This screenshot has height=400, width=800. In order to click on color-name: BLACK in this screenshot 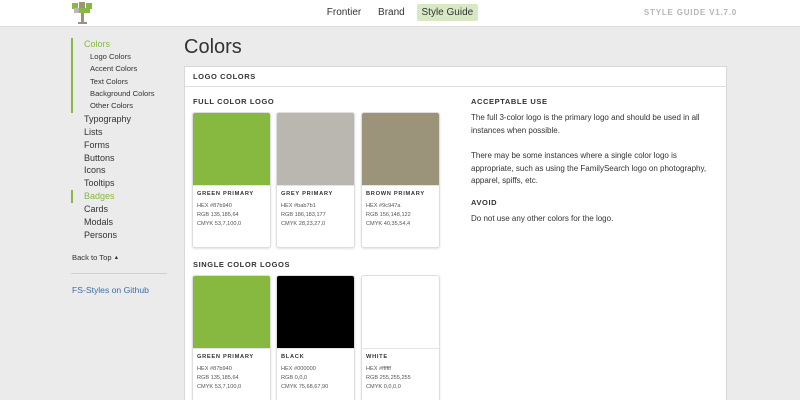, I will do `click(293, 357)`.